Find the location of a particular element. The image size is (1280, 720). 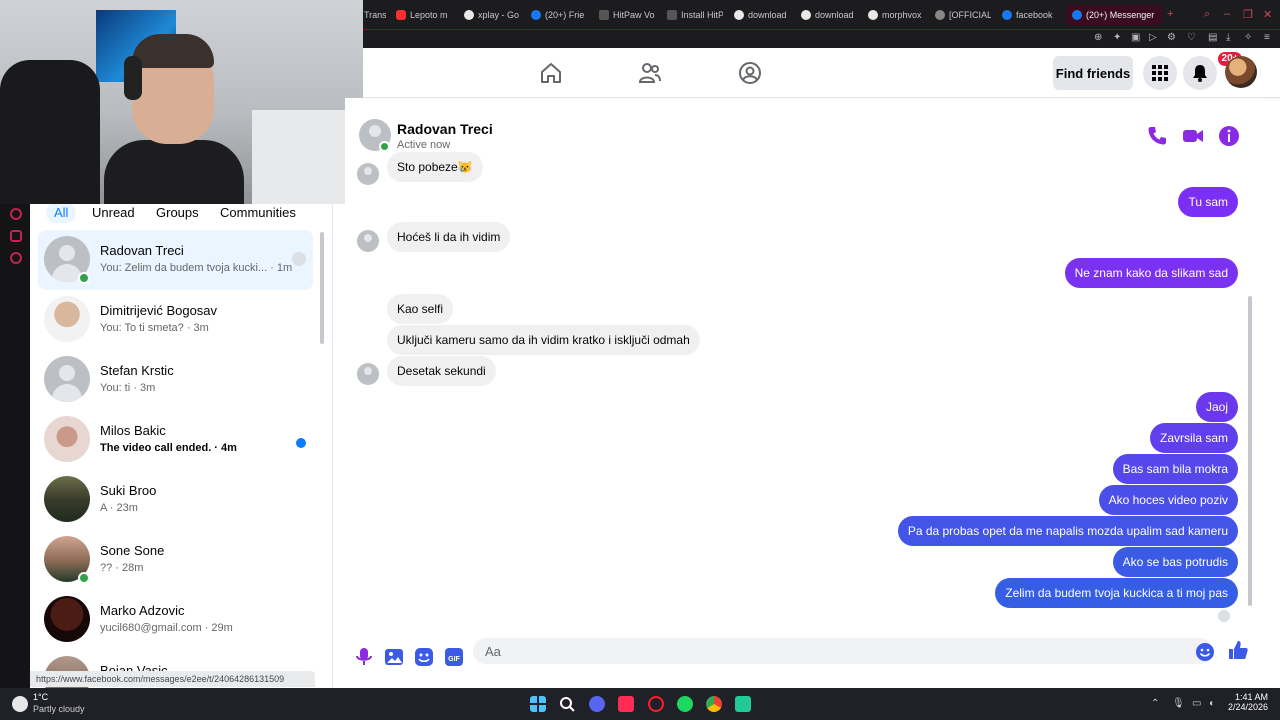

browser-tab: [OFFICIAL is located at coordinates (963, 15).